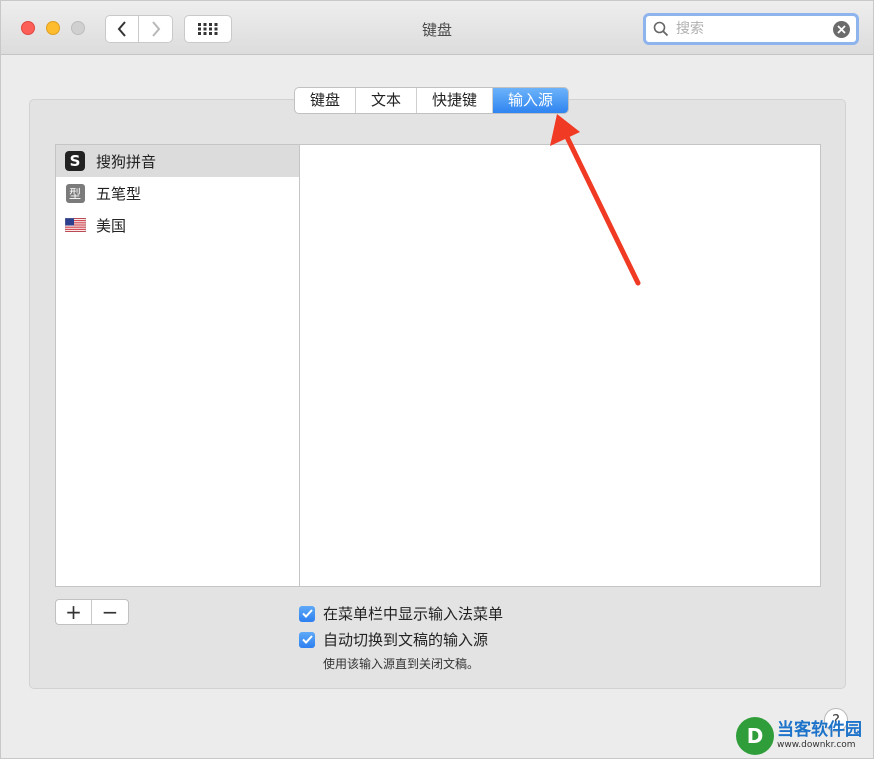  I want to click on add-remove-control: + −, so click(92, 612).